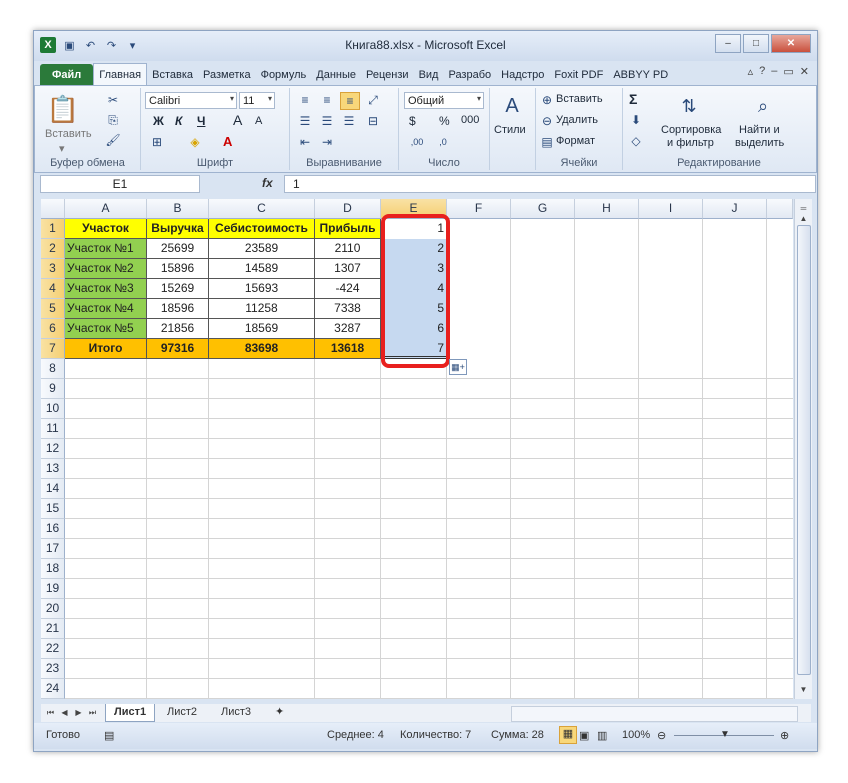  Describe the element at coordinates (53, 609) in the screenshot. I see `row-header-20: 20` at that location.